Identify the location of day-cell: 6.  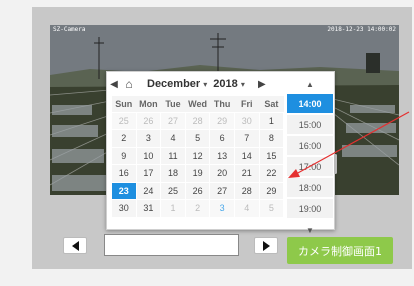
(222, 138).